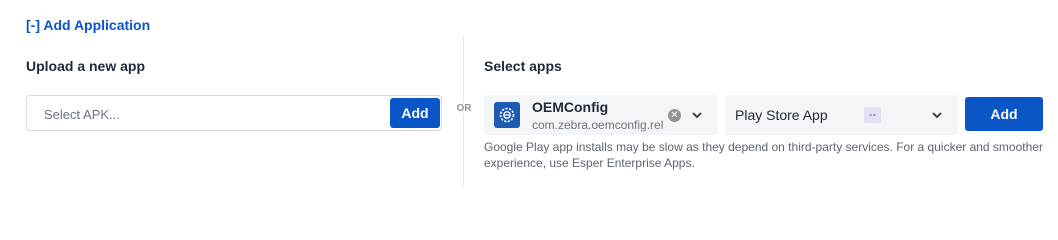 This screenshot has width=1058, height=240. Describe the element at coordinates (88, 25) in the screenshot. I see `add-application-toggle: [-] Add Application` at that location.